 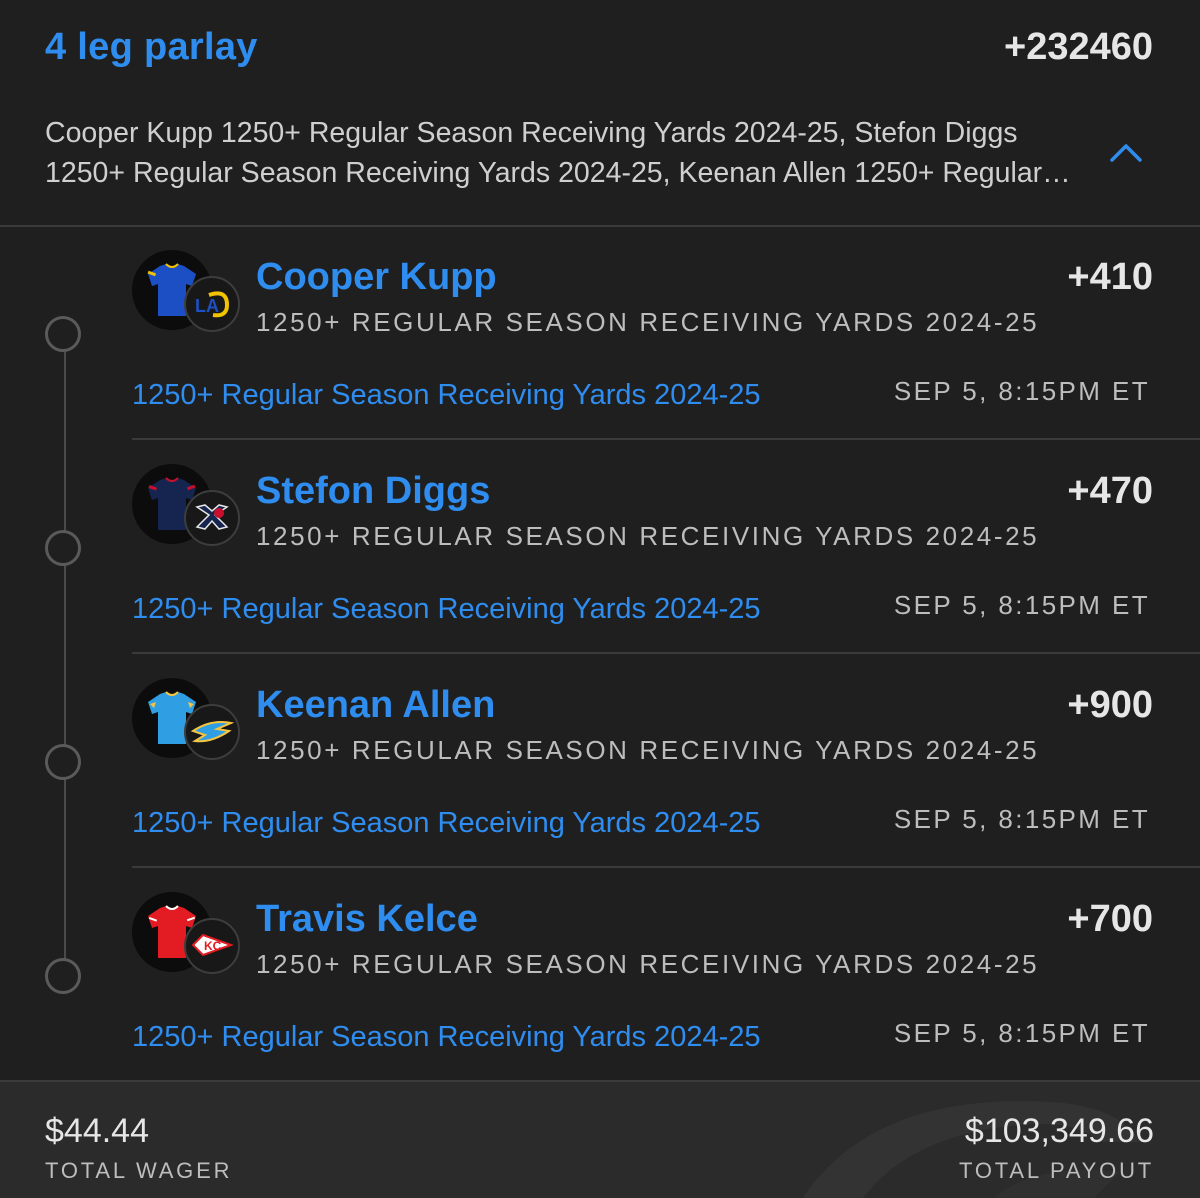 What do you see at coordinates (1110, 919) in the screenshot?
I see `leg-odds: +700` at bounding box center [1110, 919].